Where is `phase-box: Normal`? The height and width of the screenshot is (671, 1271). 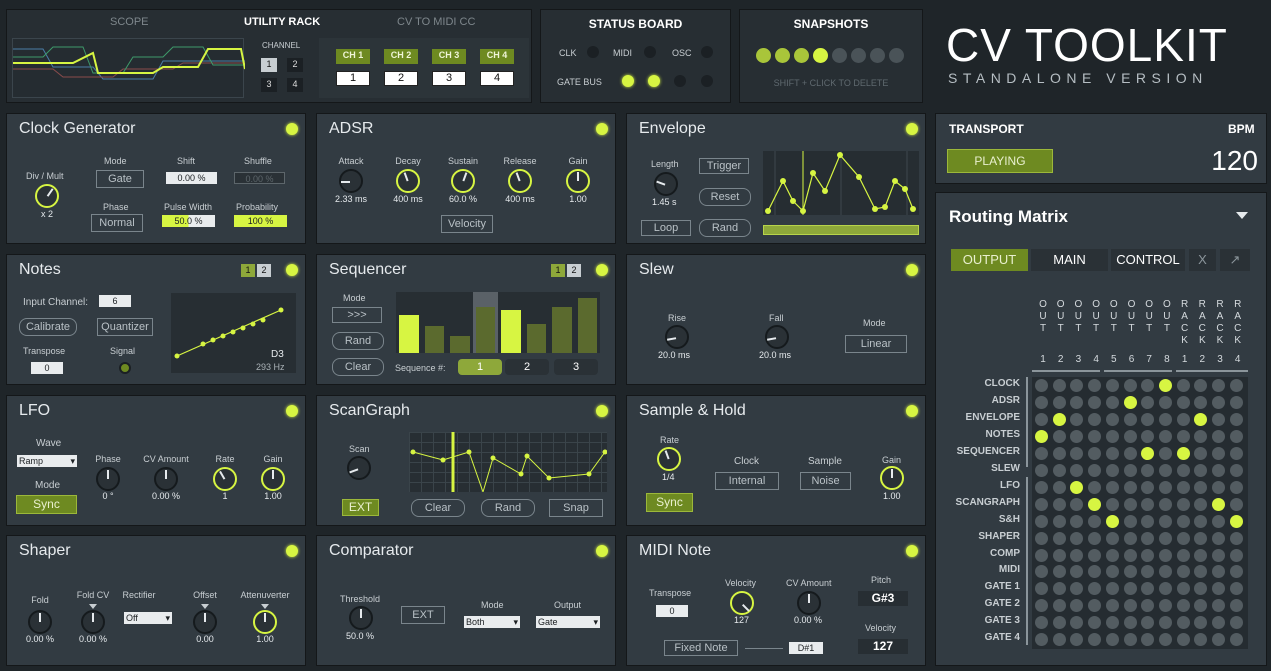 phase-box: Normal is located at coordinates (117, 223).